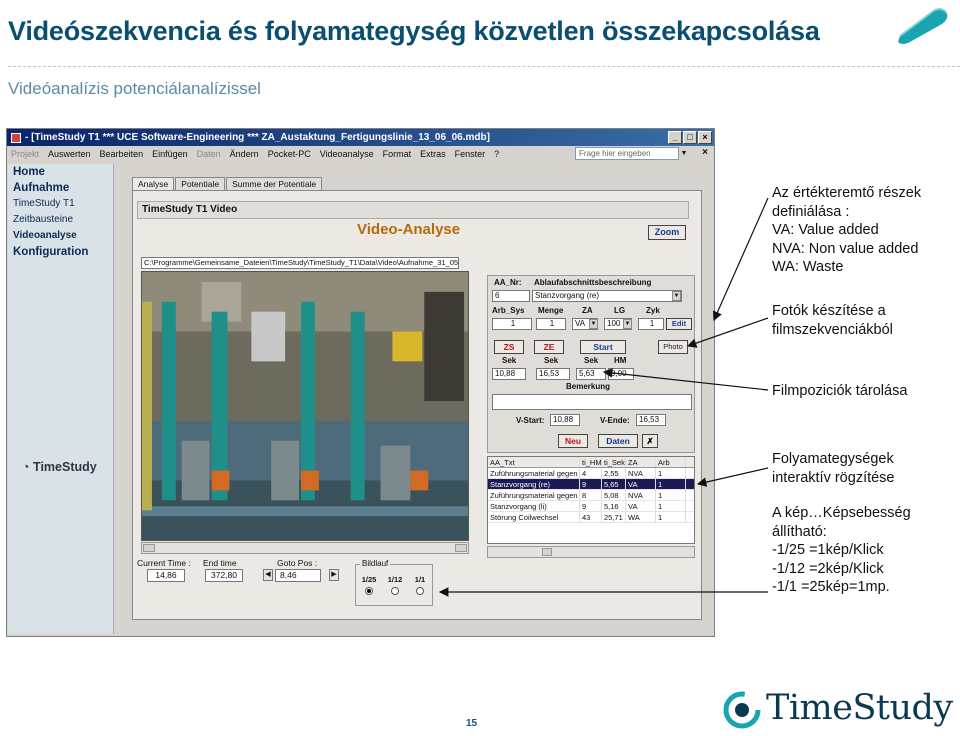 This screenshot has height=736, width=960. Describe the element at coordinates (60, 252) in the screenshot. I see `sidebar-item-konfiguration: Konfiguration` at that location.